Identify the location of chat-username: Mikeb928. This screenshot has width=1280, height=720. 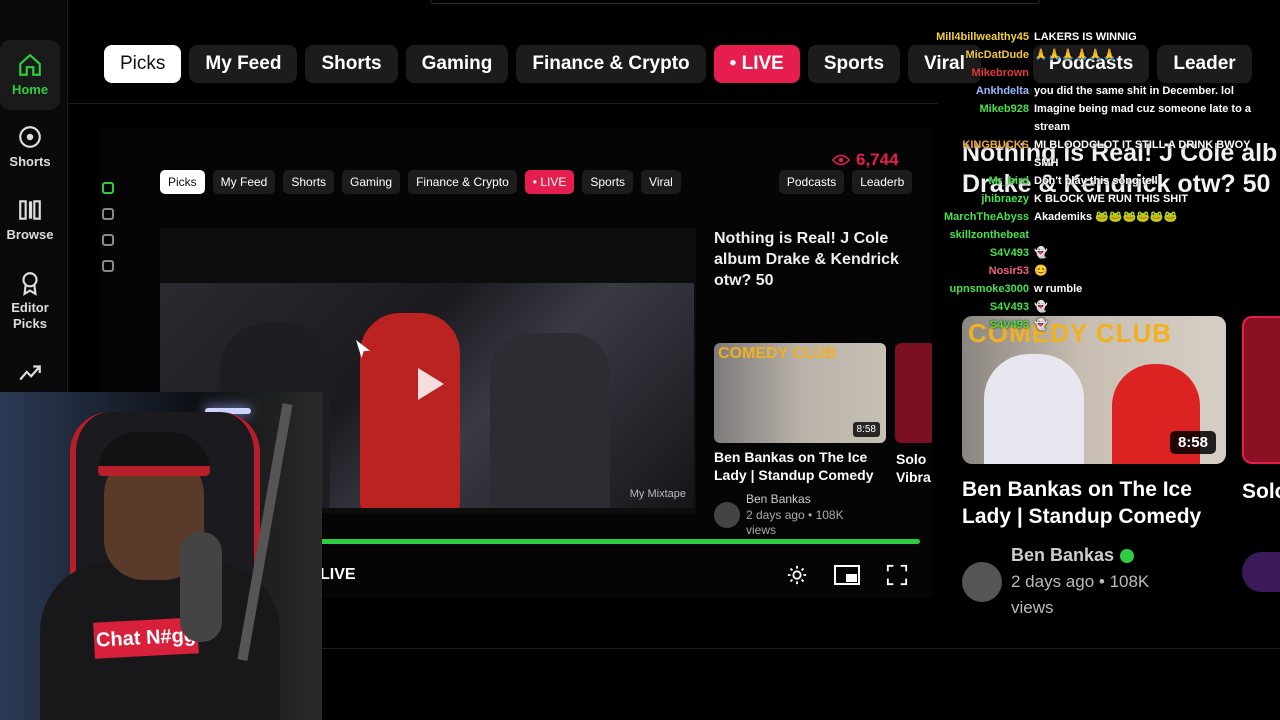
(973, 109).